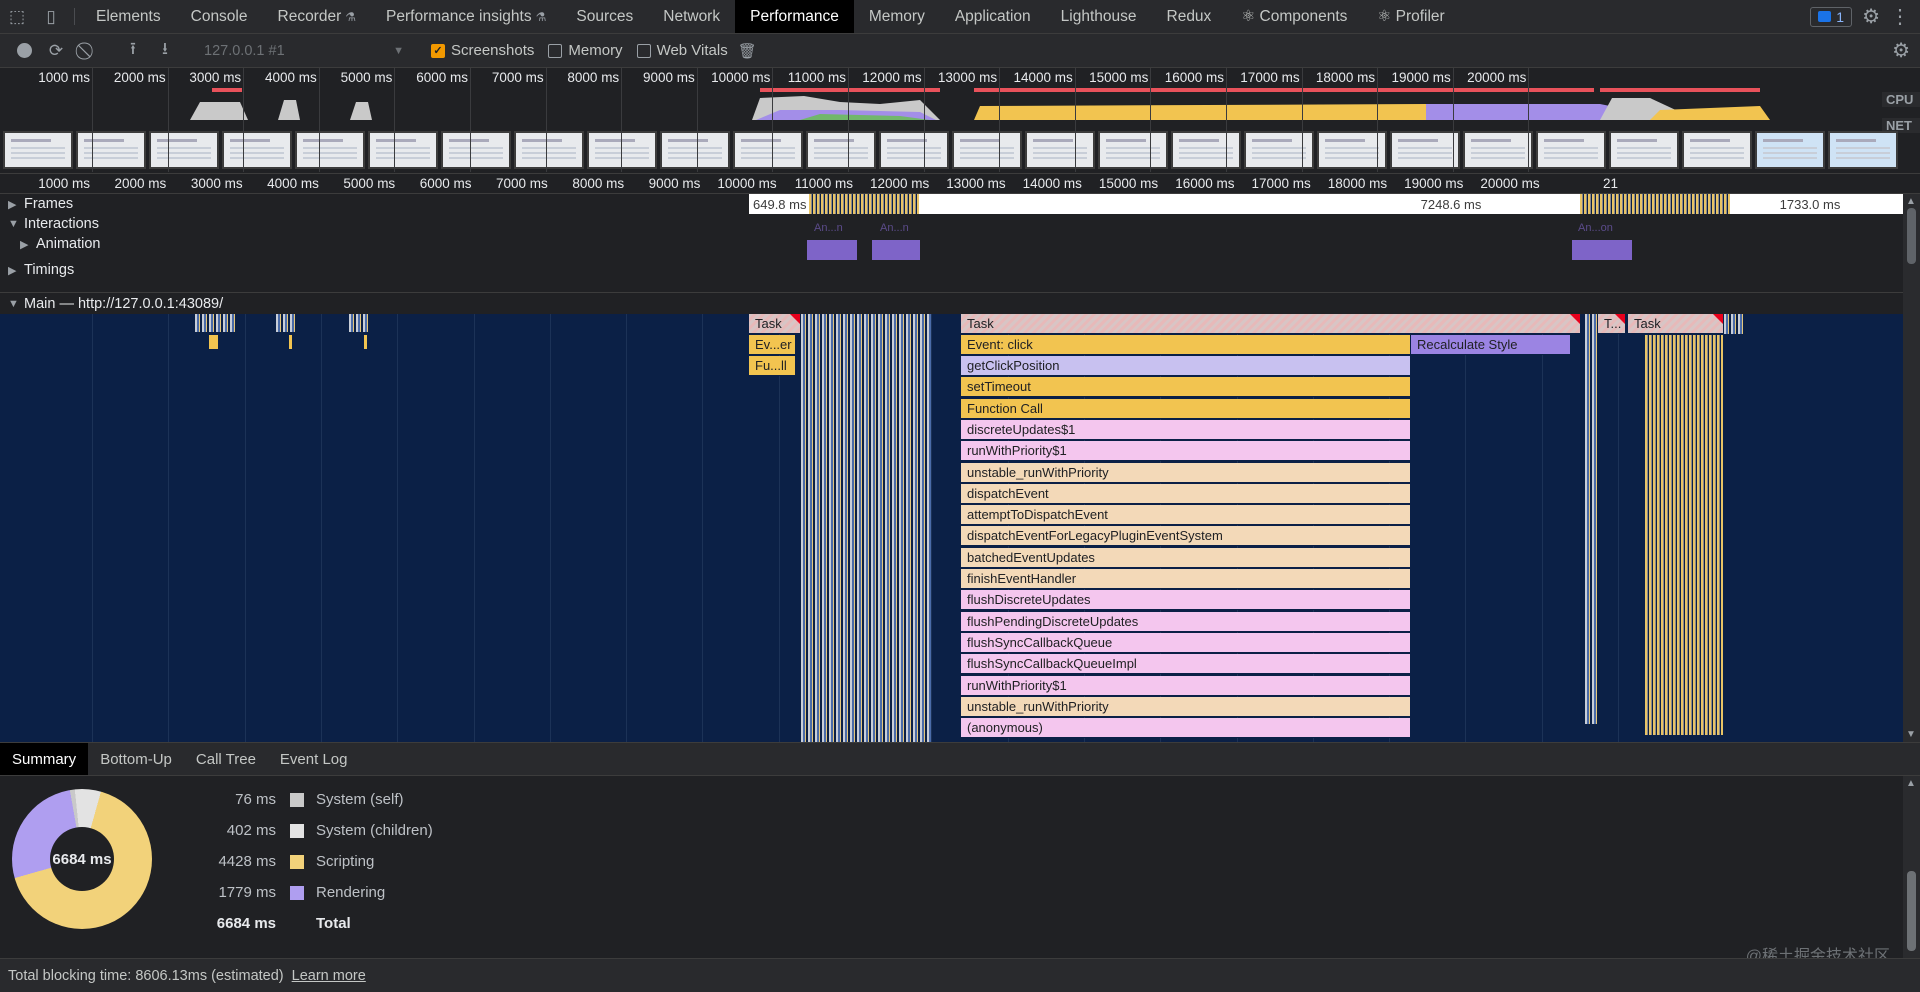 The image size is (1920, 992). Describe the element at coordinates (1900, 16) in the screenshot. I see `more-options-icon: ⋮` at that location.